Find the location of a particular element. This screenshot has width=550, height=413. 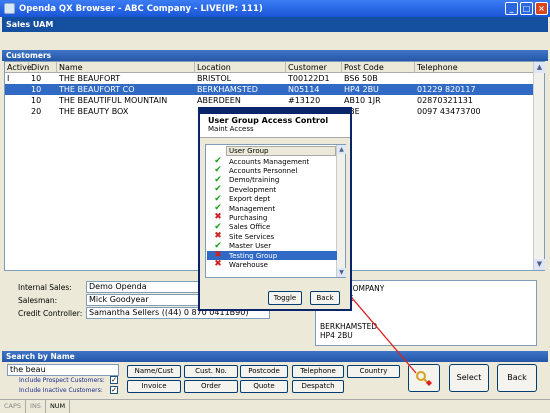

user-group-item: ✔ Master User is located at coordinates (272, 246).